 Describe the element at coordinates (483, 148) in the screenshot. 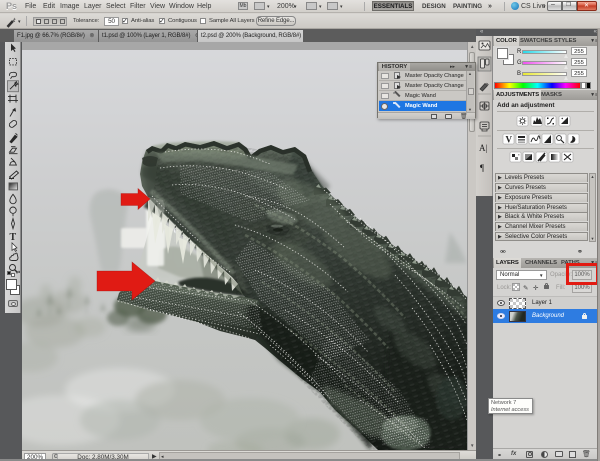

I see `svg-text: A|` at that location.